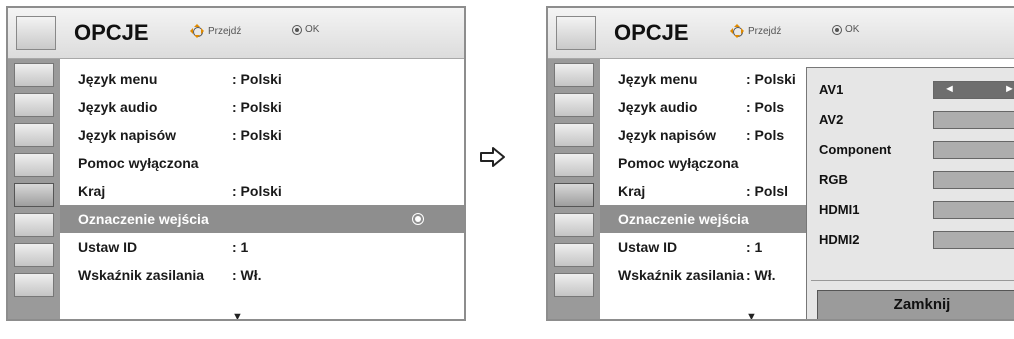  Describe the element at coordinates (262, 163) in the screenshot. I see `menu-item-help-off: Pomoc wyłączona` at that location.